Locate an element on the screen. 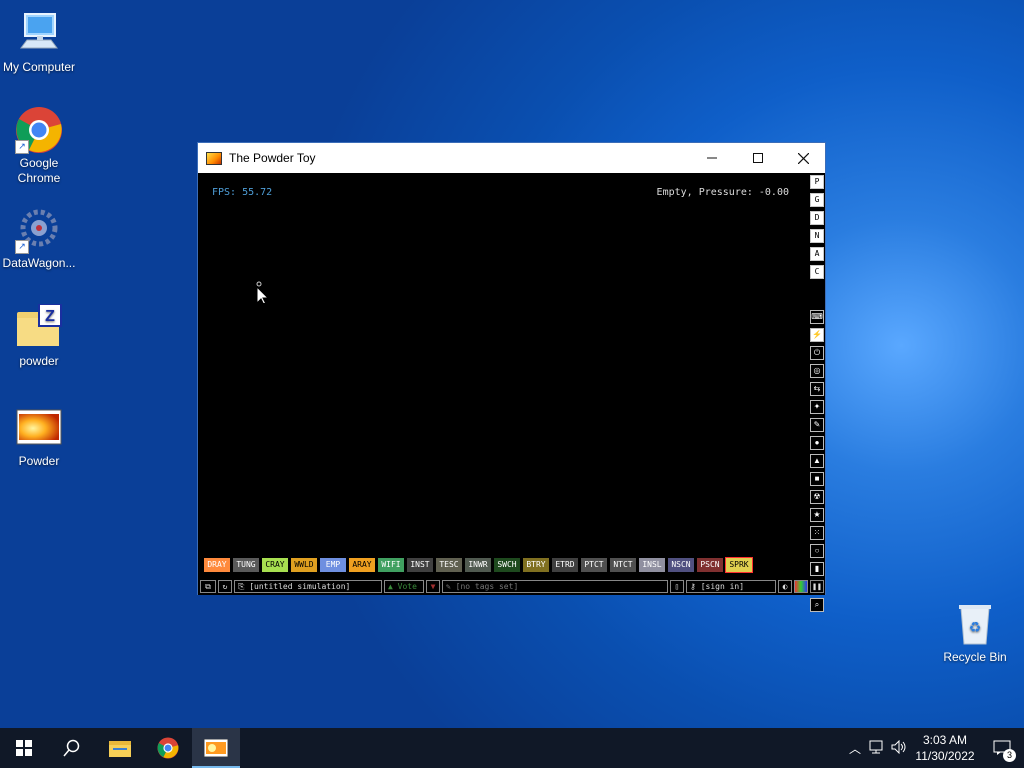 This screenshot has width=1024, height=768. clock-date: 11/30/2022 is located at coordinates (945, 756).